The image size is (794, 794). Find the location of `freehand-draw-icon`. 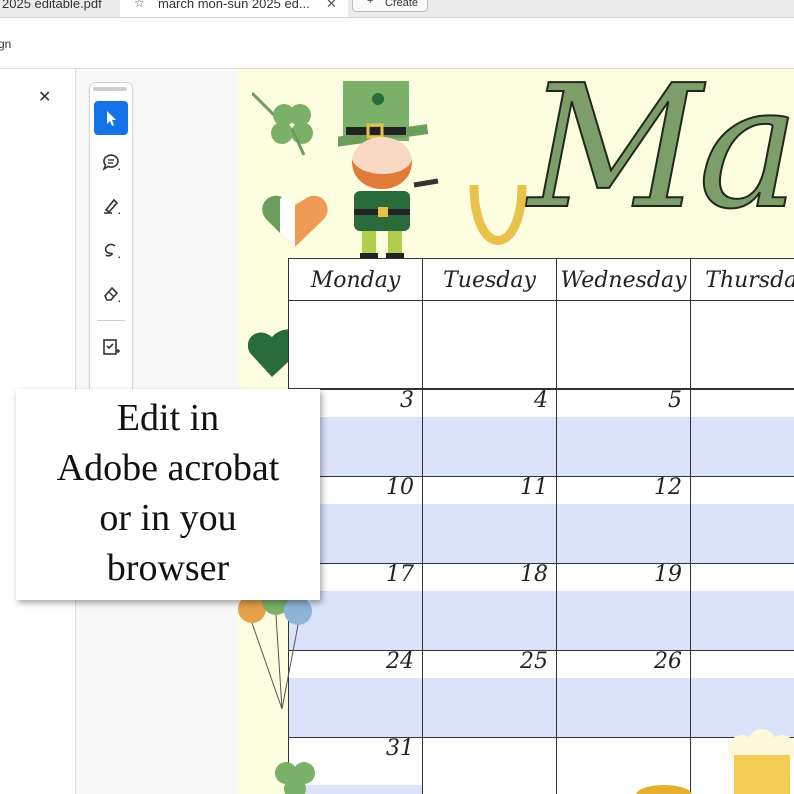

freehand-draw-icon is located at coordinates (112, 250).